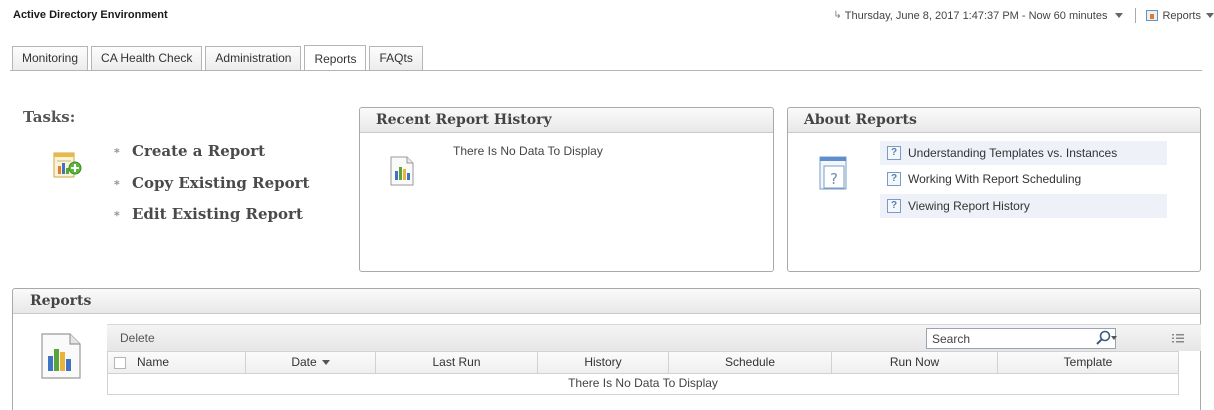 The image size is (1214, 410). I want to click on about-reports-title: About Reports, so click(994, 120).